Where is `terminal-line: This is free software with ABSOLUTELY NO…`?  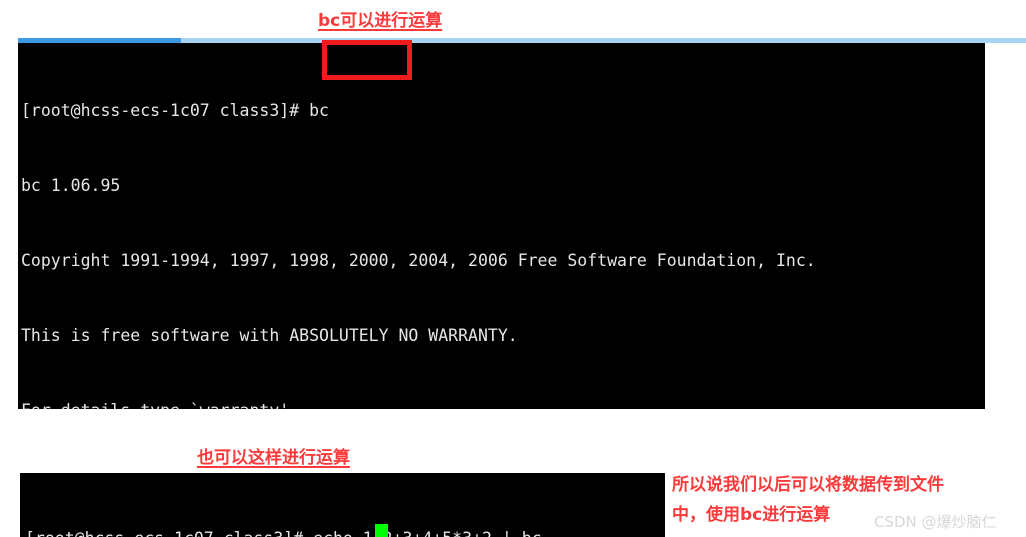 terminal-line: This is free software with ABSOLUTELY NO… is located at coordinates (269, 335).